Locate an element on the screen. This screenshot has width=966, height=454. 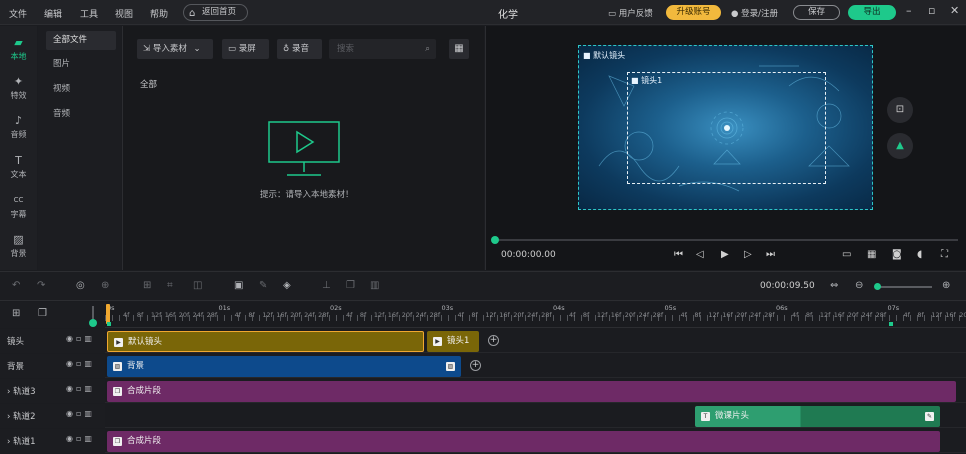
split-icon: ⊞ is located at coordinates (147, 285).